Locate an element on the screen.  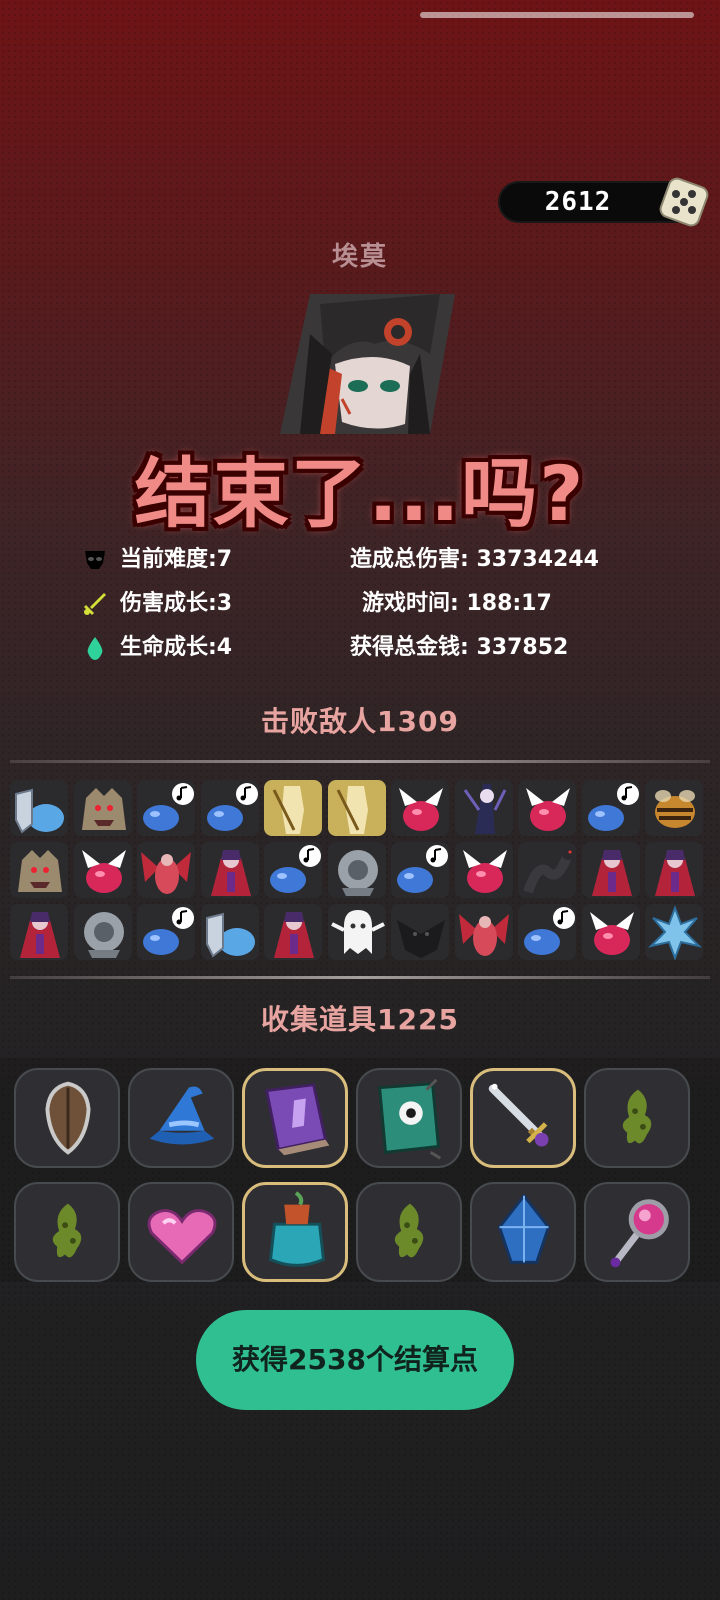
wizard-hat-icon is located at coordinates (182, 1115).